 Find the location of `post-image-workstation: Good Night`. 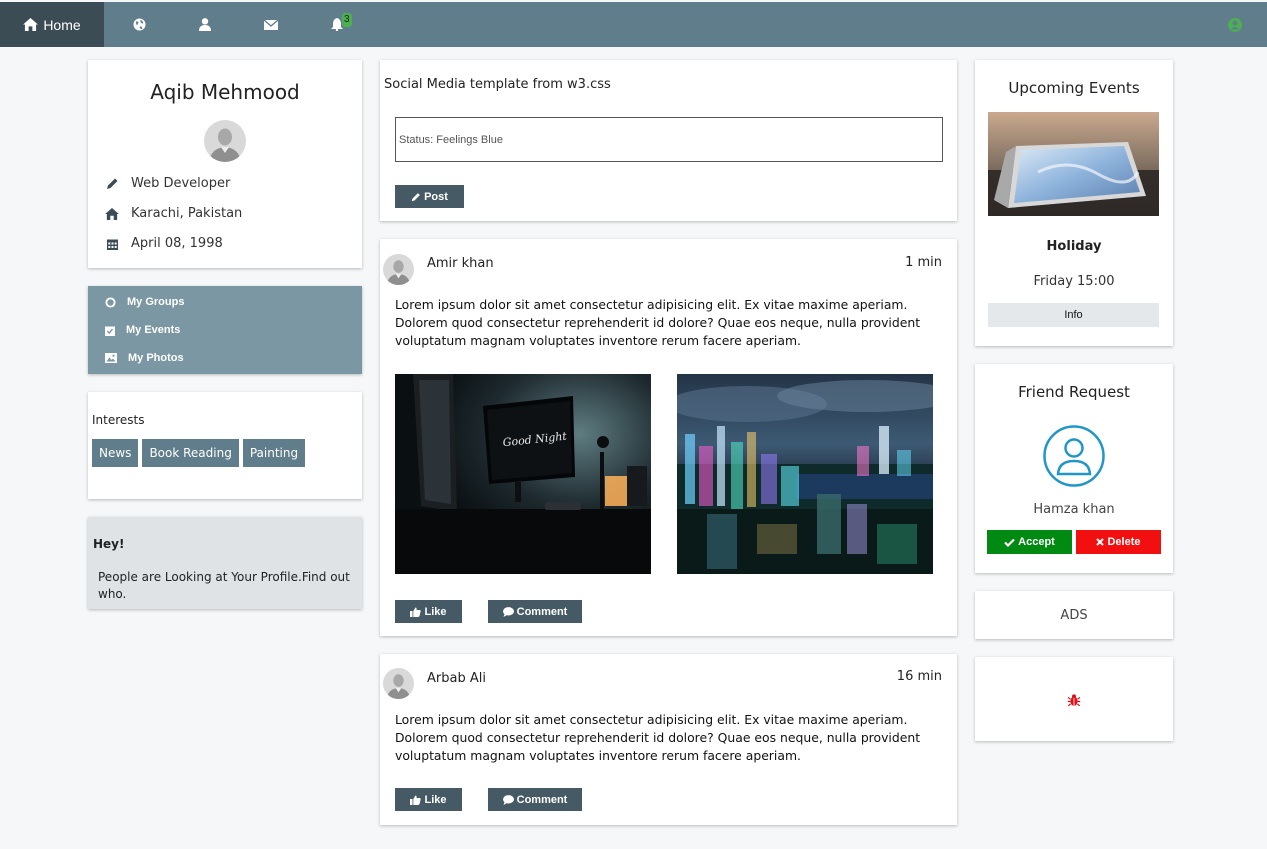

post-image-workstation: Good Night is located at coordinates (523, 474).